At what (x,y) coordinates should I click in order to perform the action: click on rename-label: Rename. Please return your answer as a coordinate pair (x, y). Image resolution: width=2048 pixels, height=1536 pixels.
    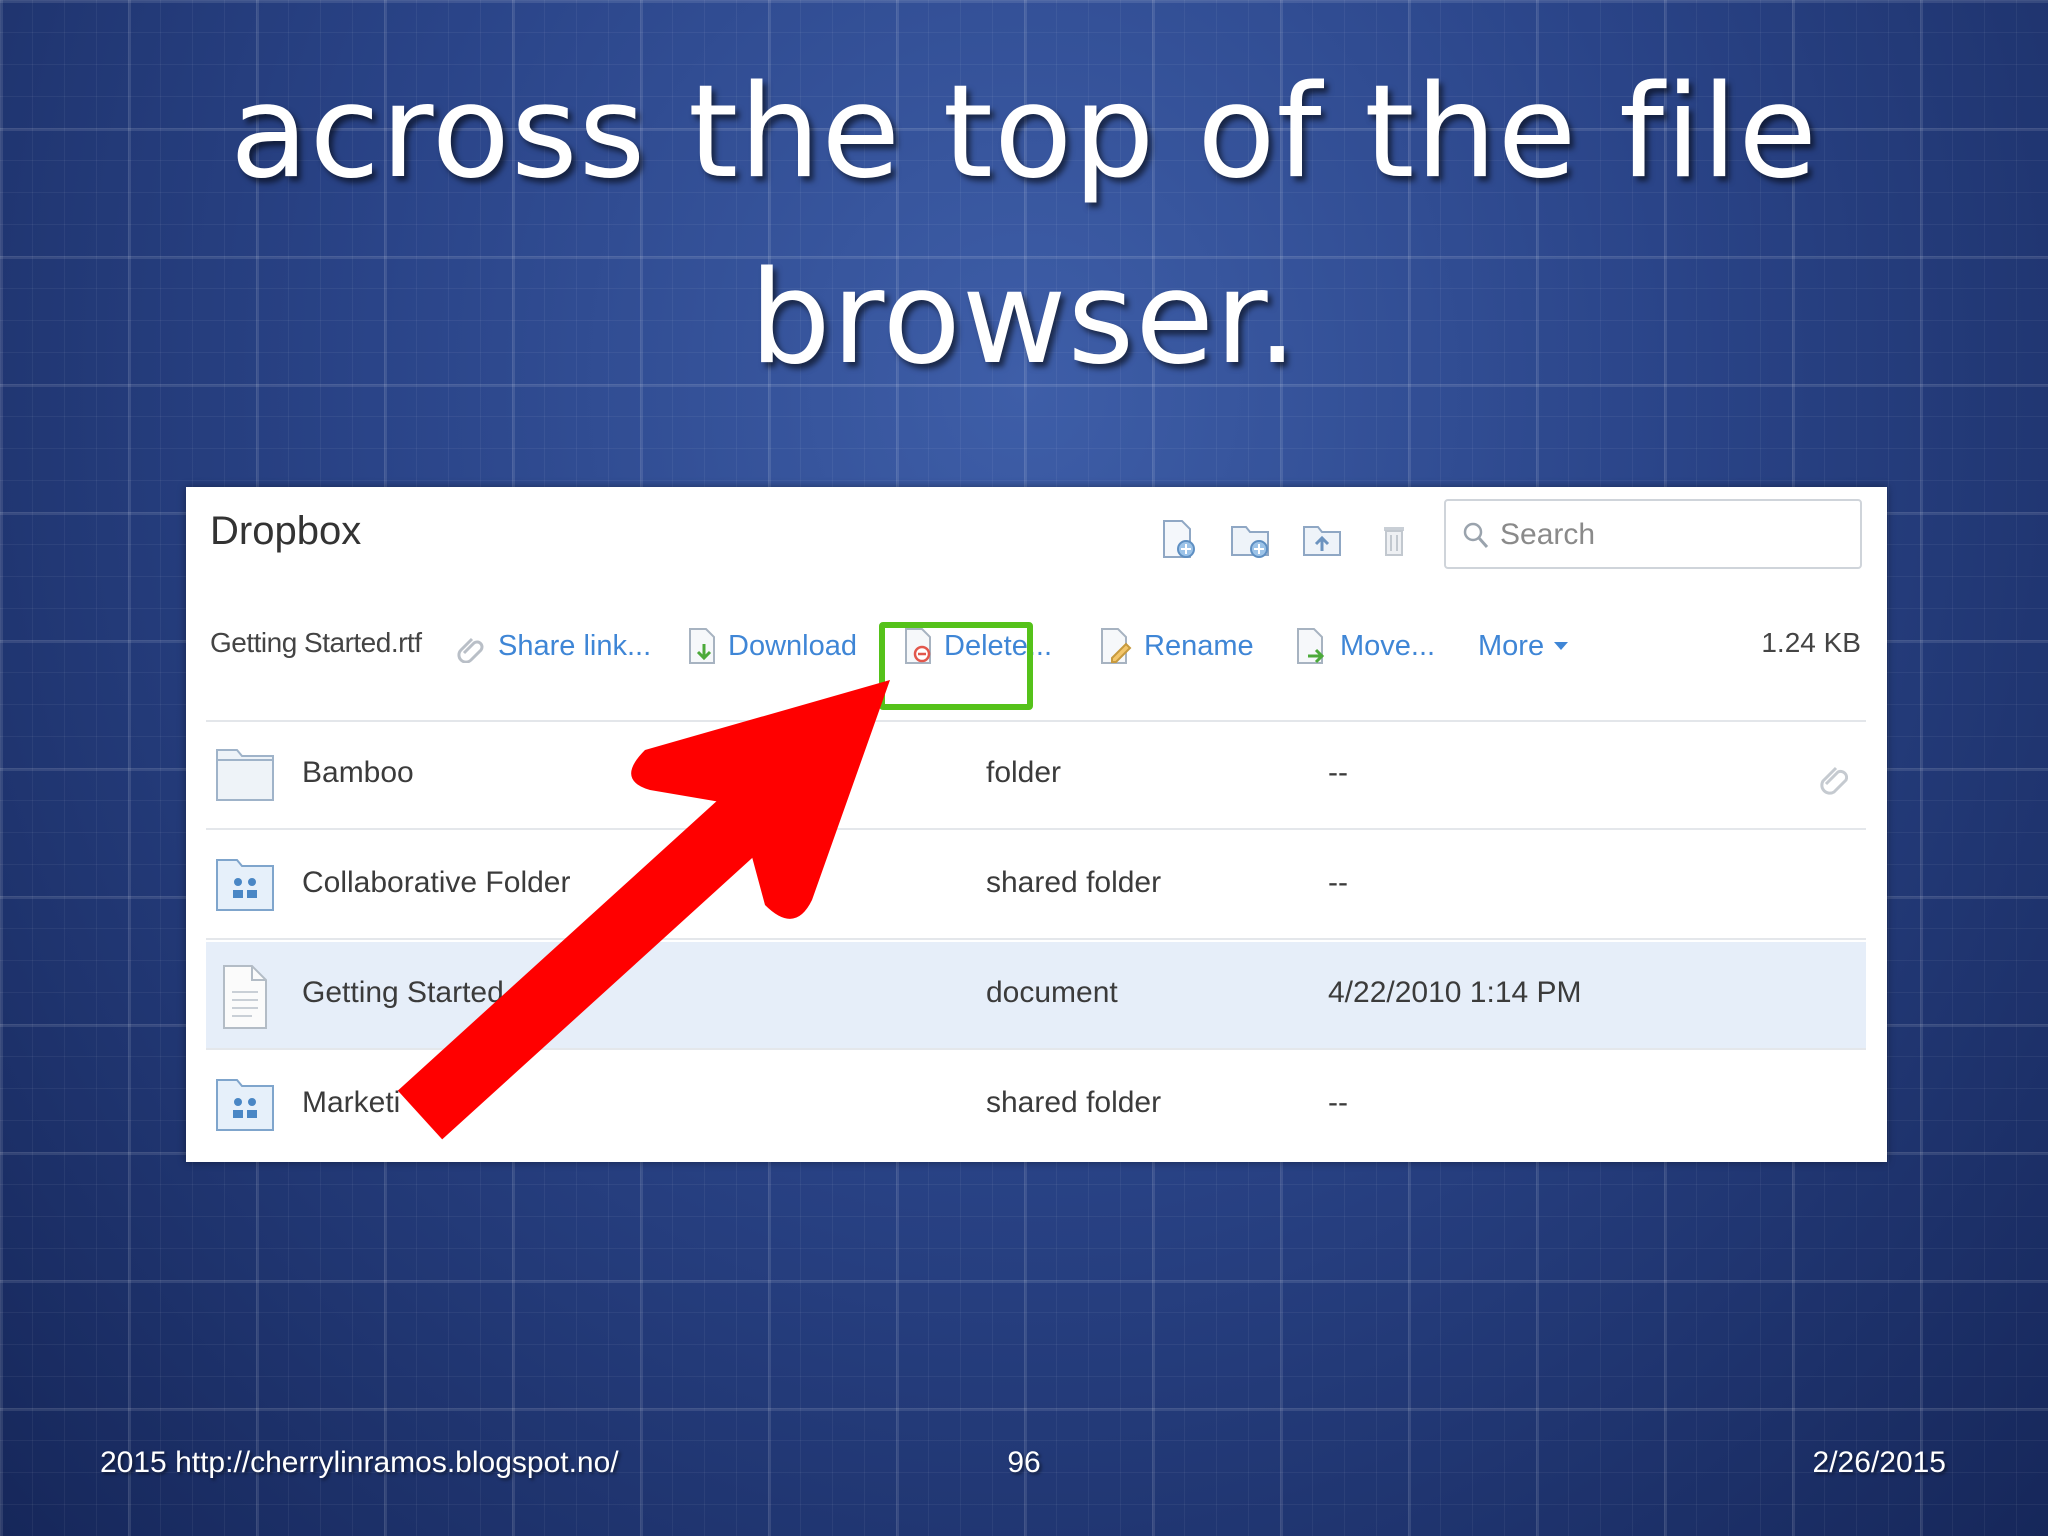
    Looking at the image, I should click on (1199, 645).